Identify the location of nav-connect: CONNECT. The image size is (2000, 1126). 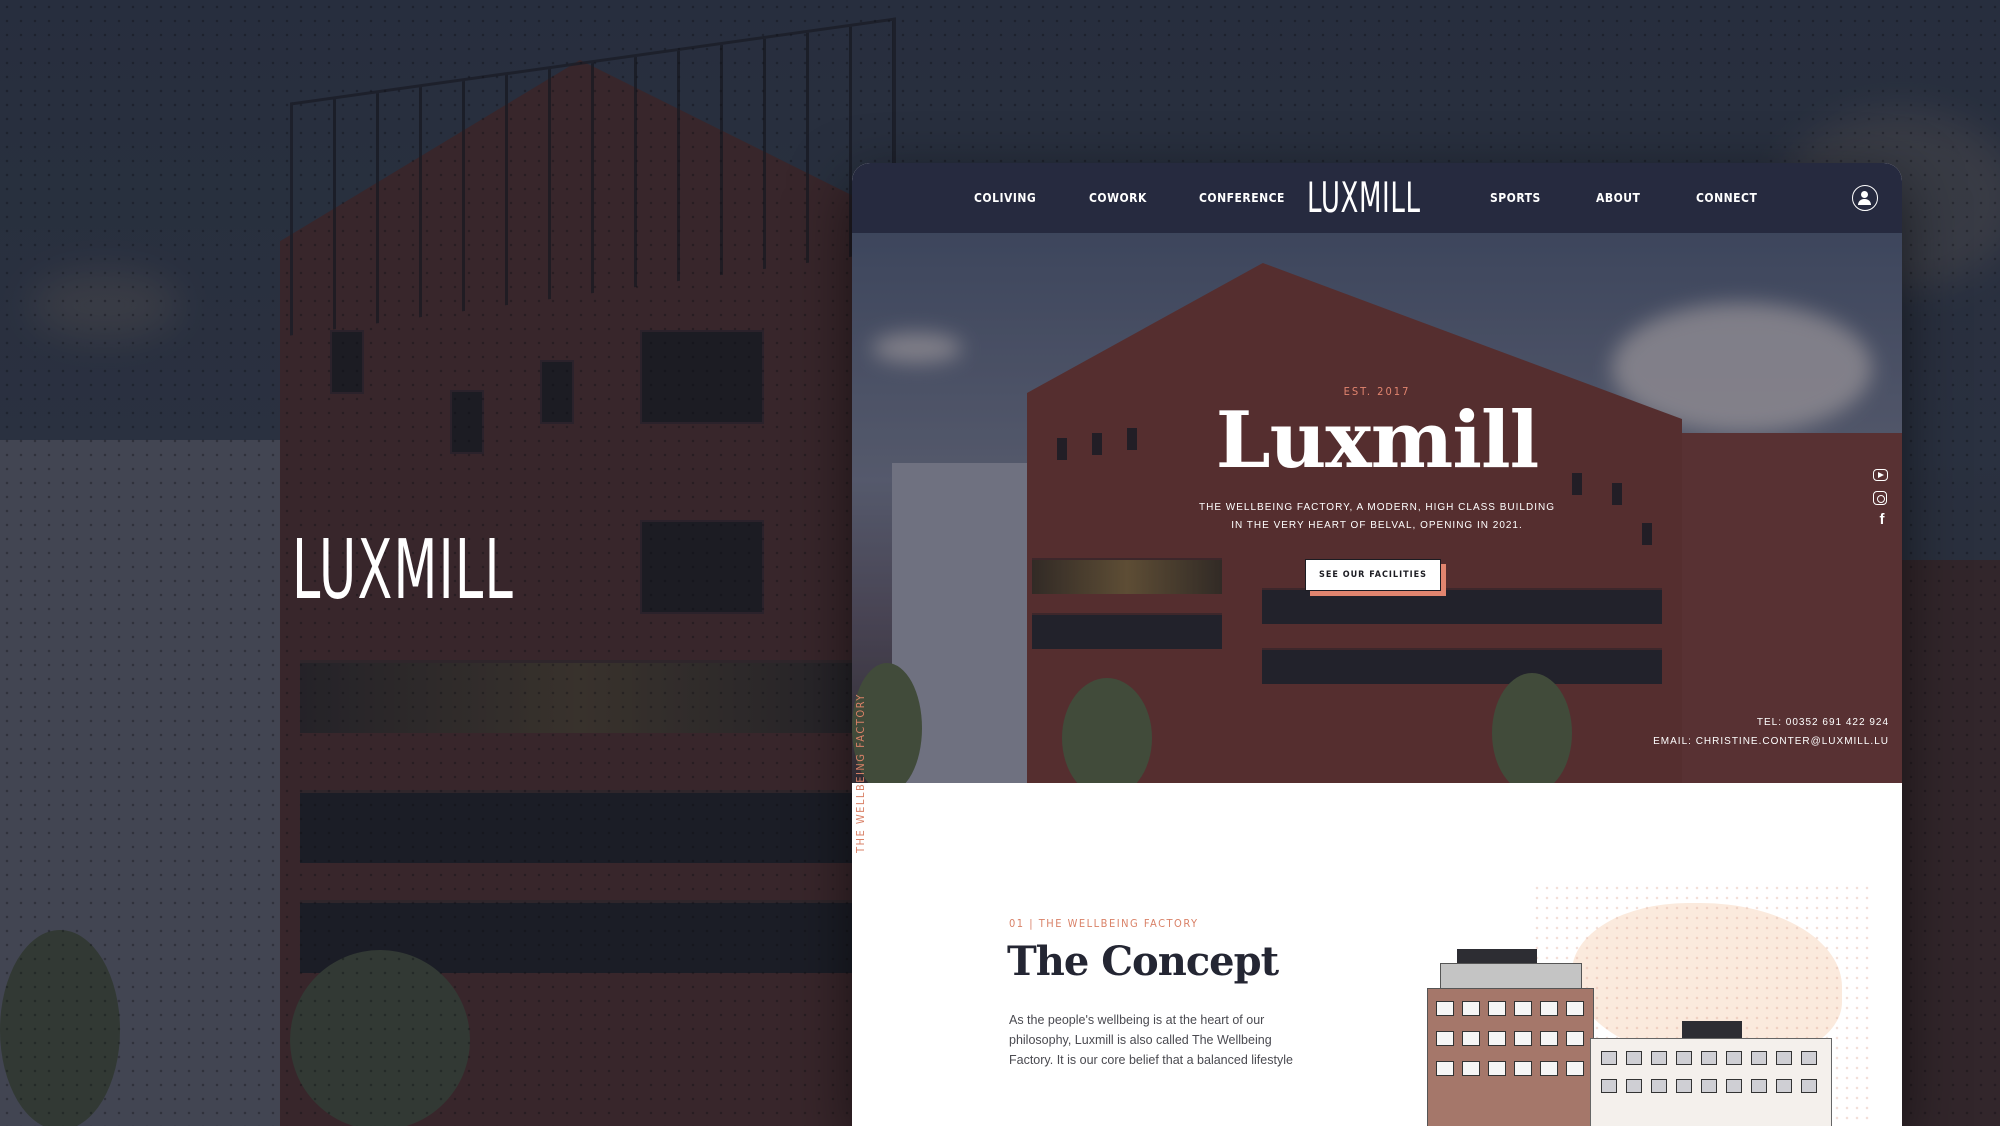
(1726, 198).